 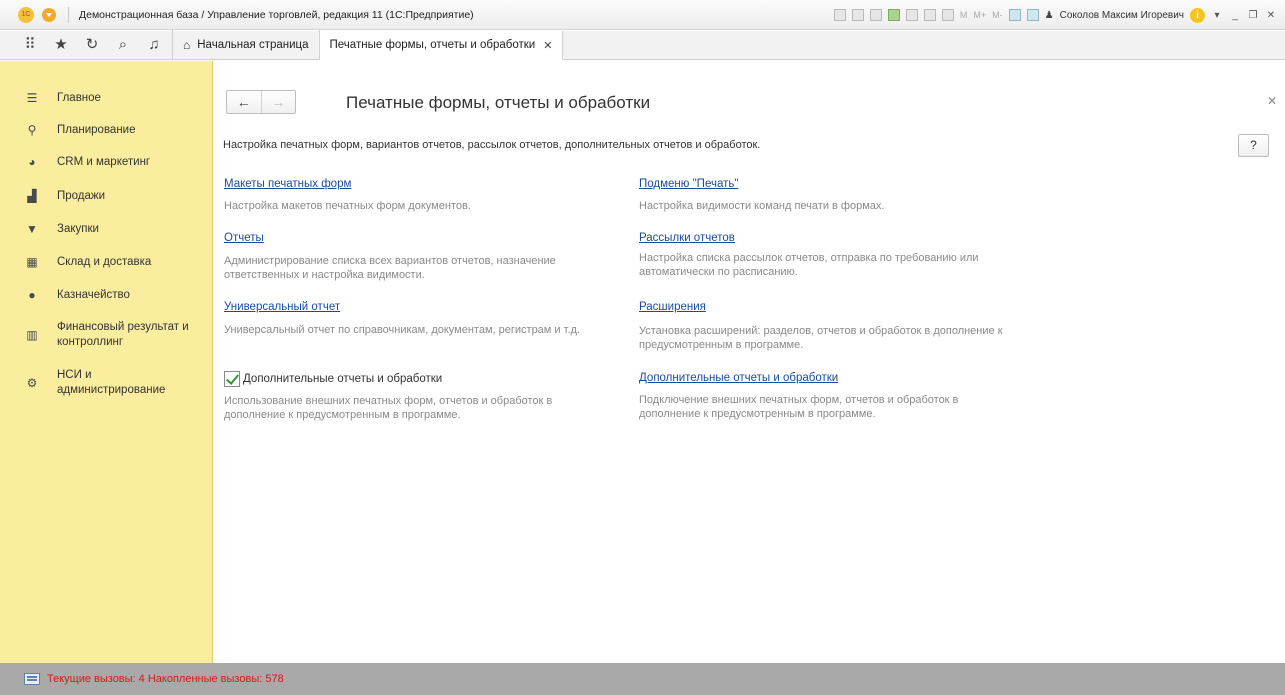 What do you see at coordinates (1271, 15) in the screenshot?
I see `close-window-button: ✕` at bounding box center [1271, 15].